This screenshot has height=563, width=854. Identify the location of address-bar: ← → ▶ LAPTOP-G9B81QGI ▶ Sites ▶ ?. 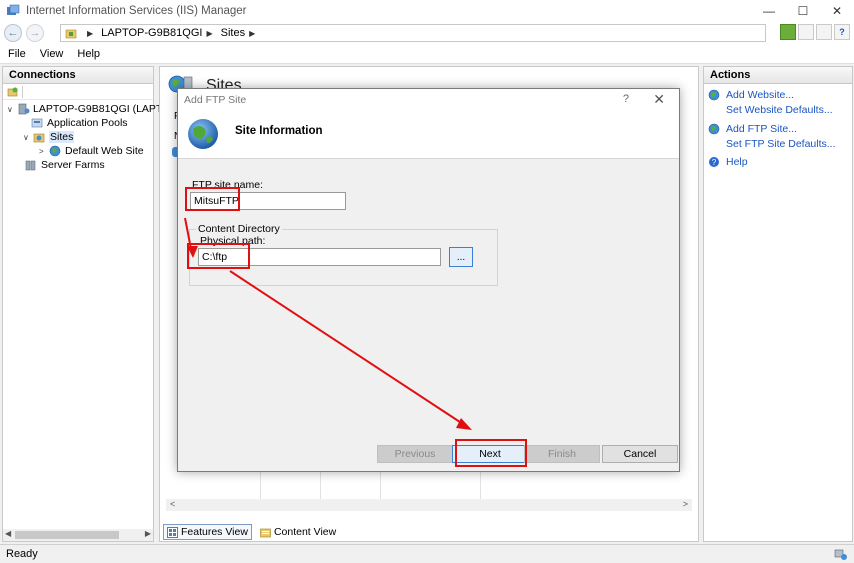
(427, 33).